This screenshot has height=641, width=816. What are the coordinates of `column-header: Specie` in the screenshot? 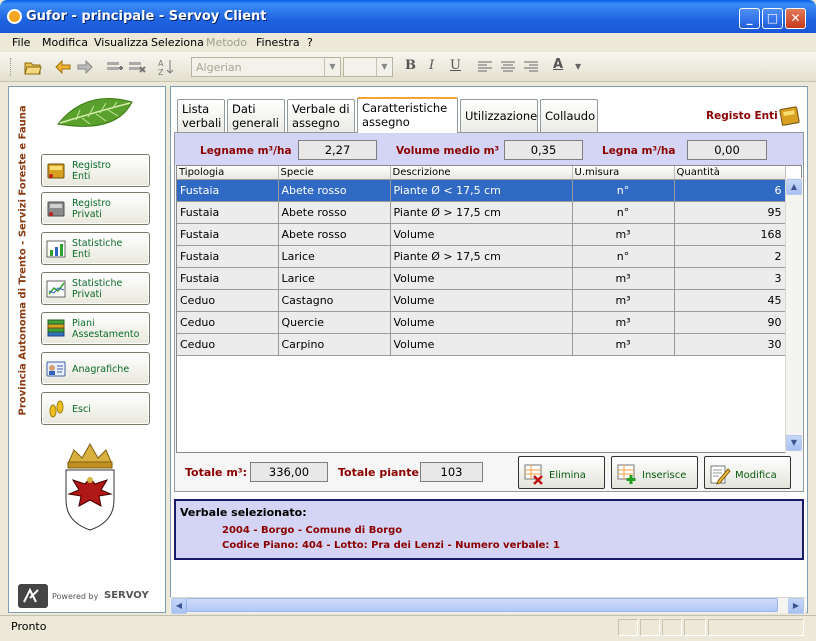 It's located at (334, 173).